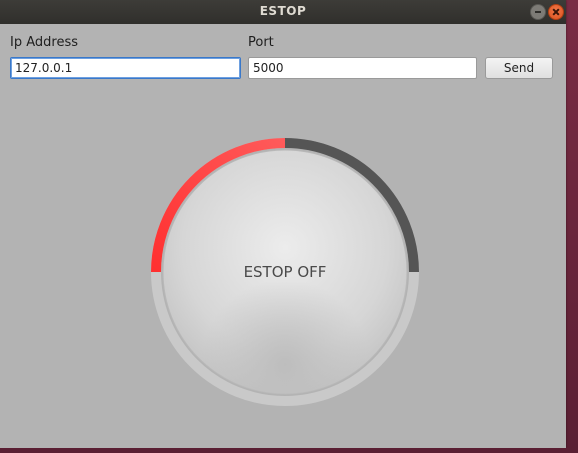 Image resolution: width=578 pixels, height=453 pixels. I want to click on estop-state-label: ESTOP OFF, so click(285, 272).